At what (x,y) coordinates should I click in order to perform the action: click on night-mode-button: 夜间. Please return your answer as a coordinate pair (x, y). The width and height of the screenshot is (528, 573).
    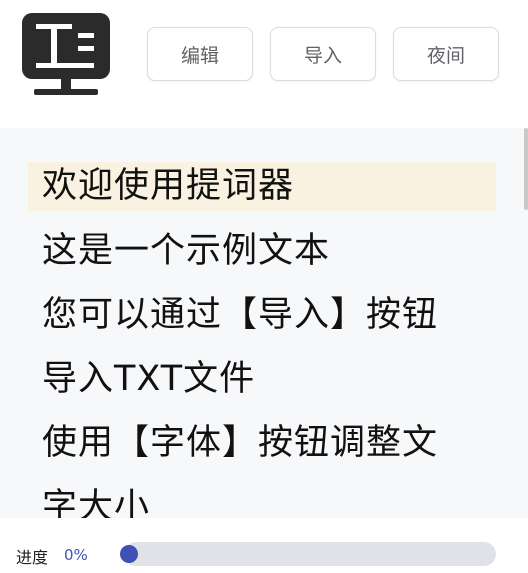
    Looking at the image, I should click on (446, 54).